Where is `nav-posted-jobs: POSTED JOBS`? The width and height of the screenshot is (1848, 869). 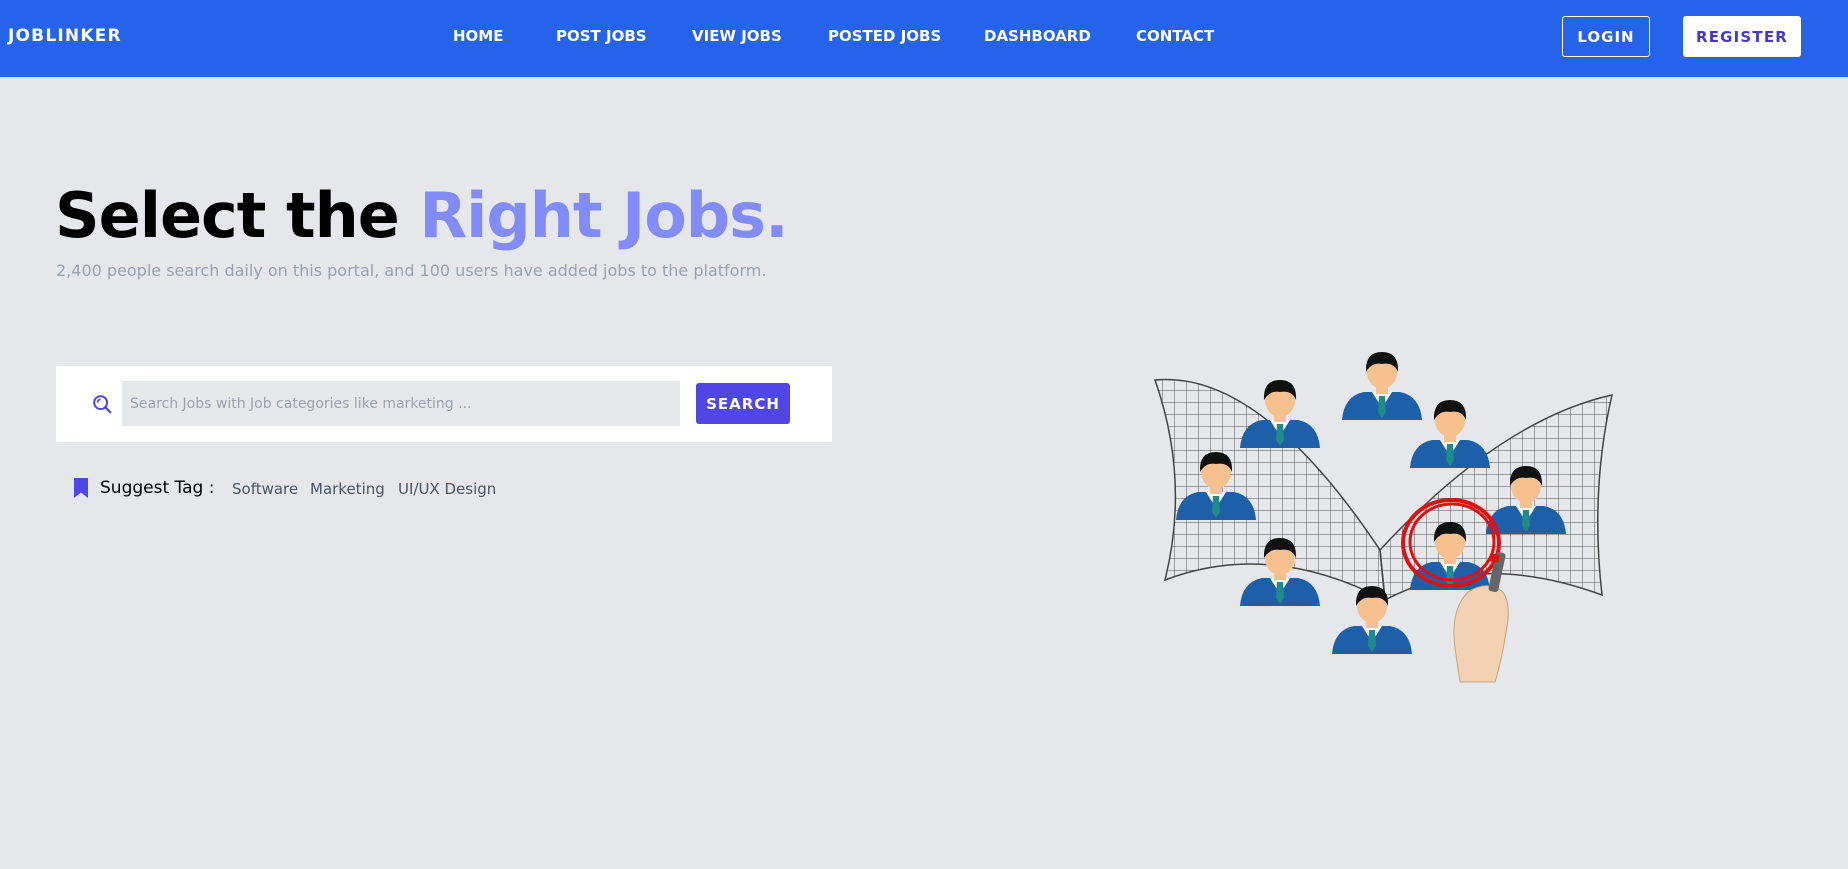
nav-posted-jobs: POSTED JOBS is located at coordinates (884, 36).